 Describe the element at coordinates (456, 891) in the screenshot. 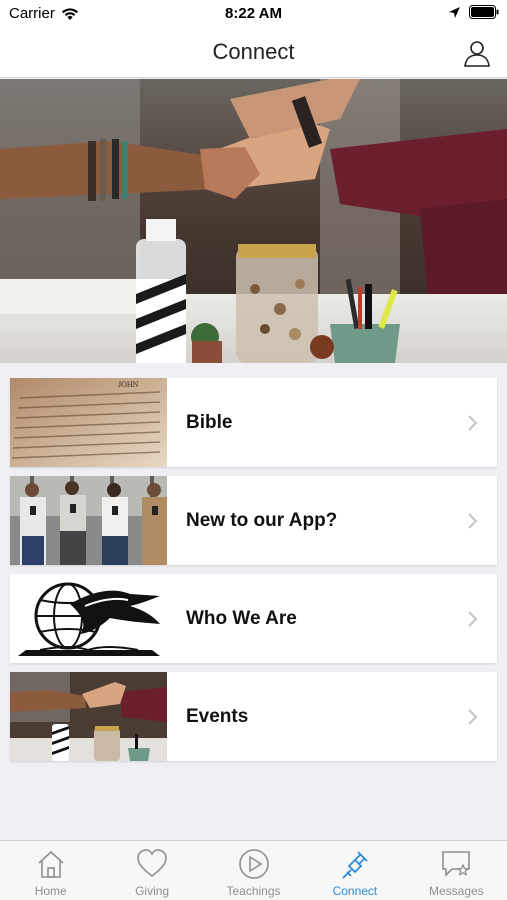

I see `tab-label-messages: Messages` at that location.